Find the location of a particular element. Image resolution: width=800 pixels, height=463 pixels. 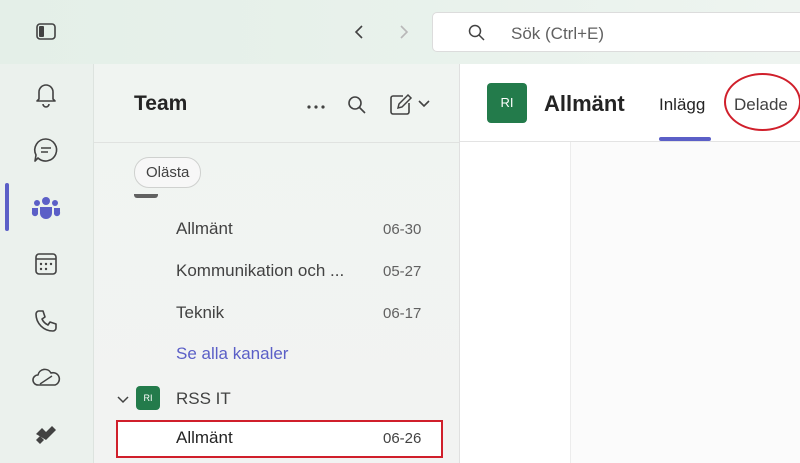

compose-icon is located at coordinates (411, 105).